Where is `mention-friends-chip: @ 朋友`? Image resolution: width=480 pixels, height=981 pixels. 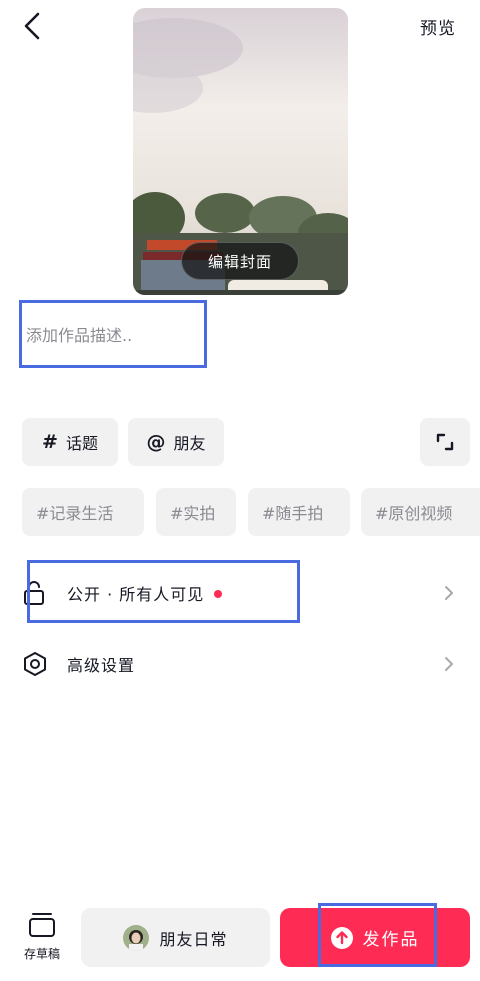
mention-friends-chip: @ 朋友 is located at coordinates (176, 442).